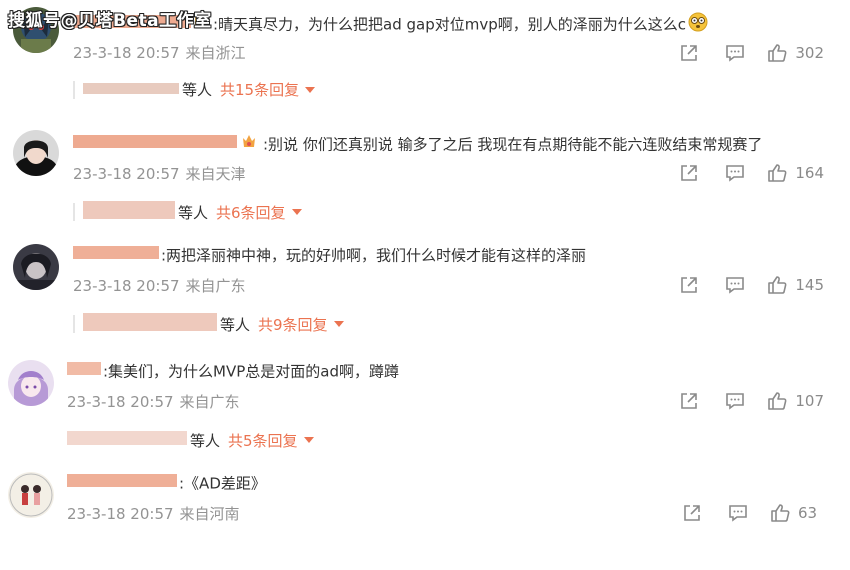 The image size is (850, 570). I want to click on comment-text: :两把泽丽神中神，玩的好帅啊，我们什么时候才能有这样的泽丽, so click(374, 255).